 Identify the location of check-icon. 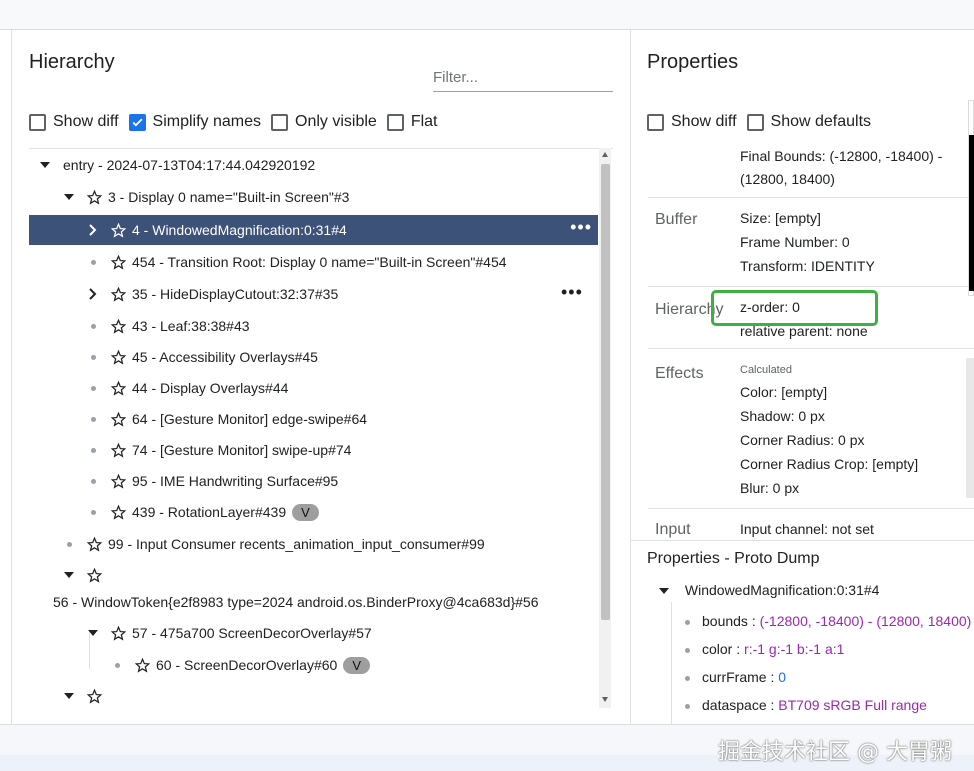
(137, 122).